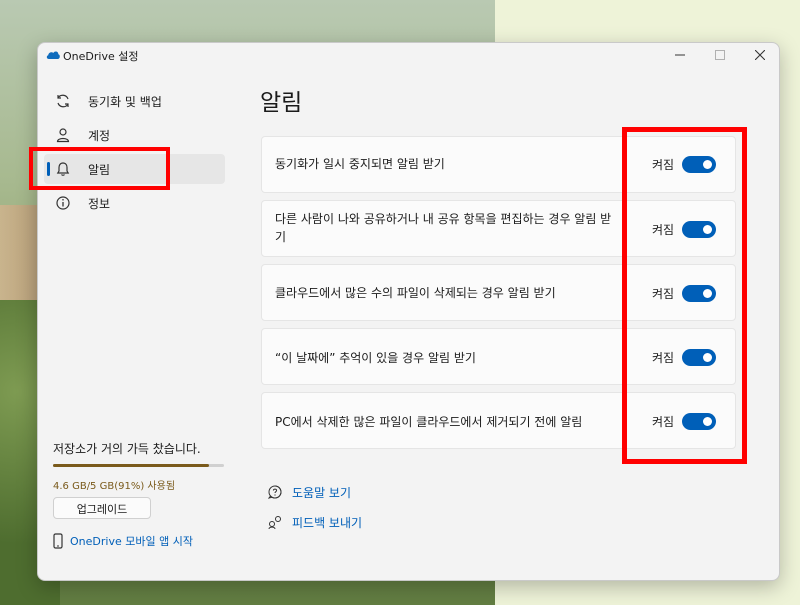 This screenshot has width=800, height=605. Describe the element at coordinates (408, 55) in the screenshot. I see `title-bar: OneDrive 설정` at that location.